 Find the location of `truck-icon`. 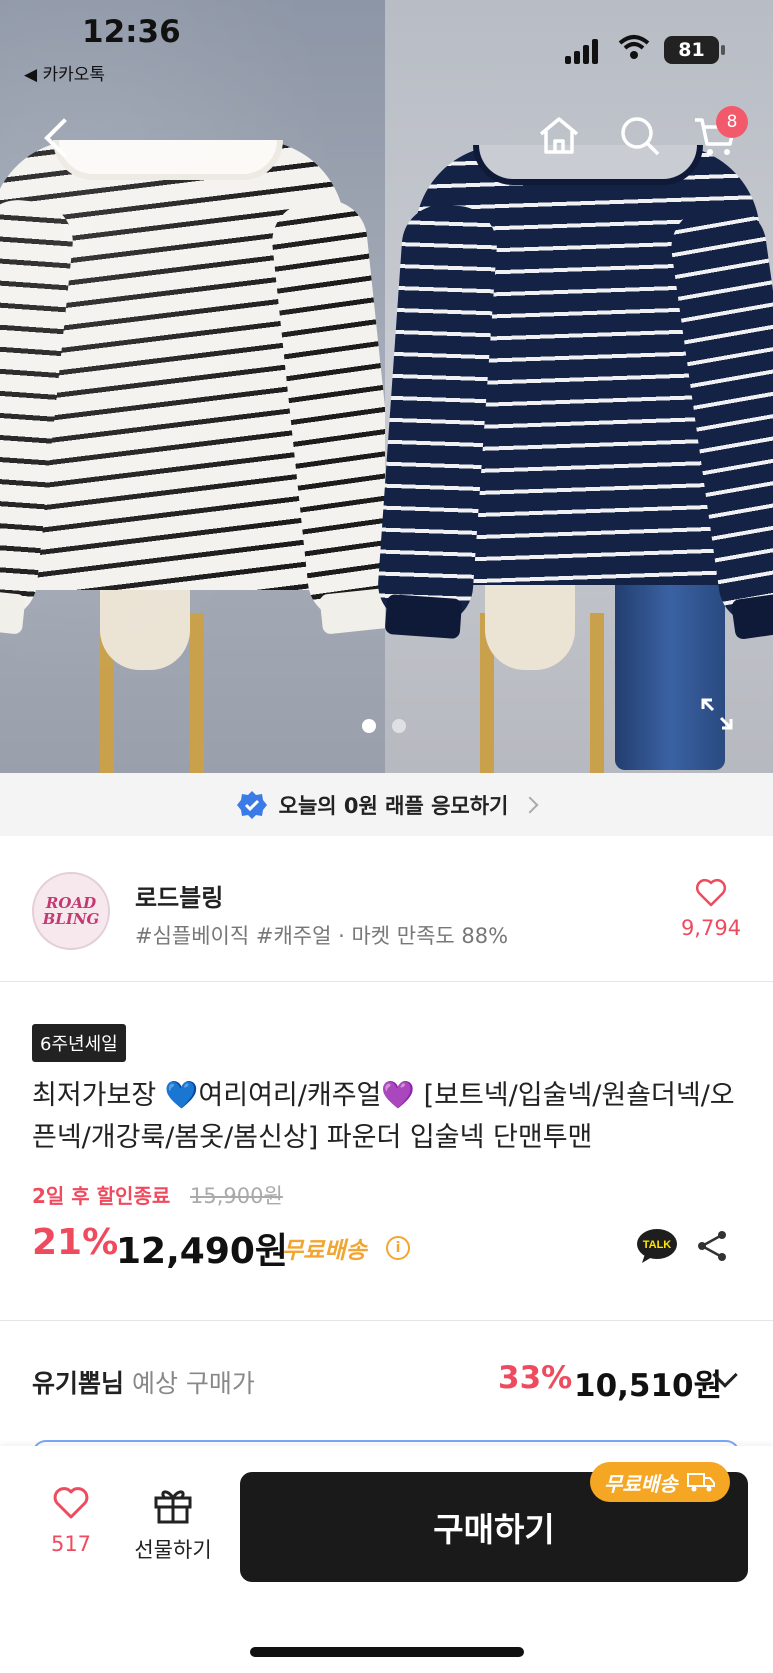

truck-icon is located at coordinates (700, 1482).